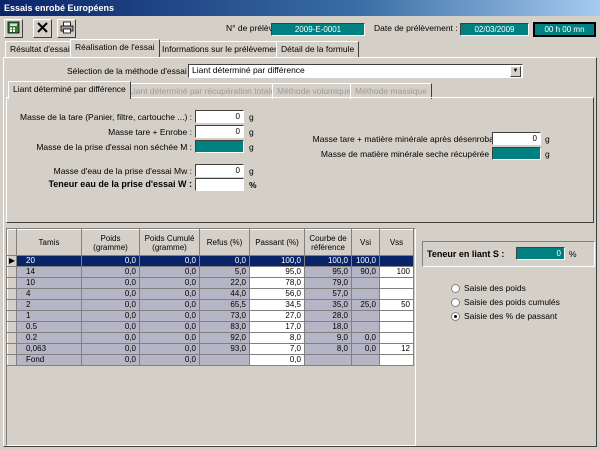 This screenshot has height=450, width=600. What do you see at coordinates (488, 288) in the screenshot?
I see `radio-saisie-poids: Saisie des poids` at bounding box center [488, 288].